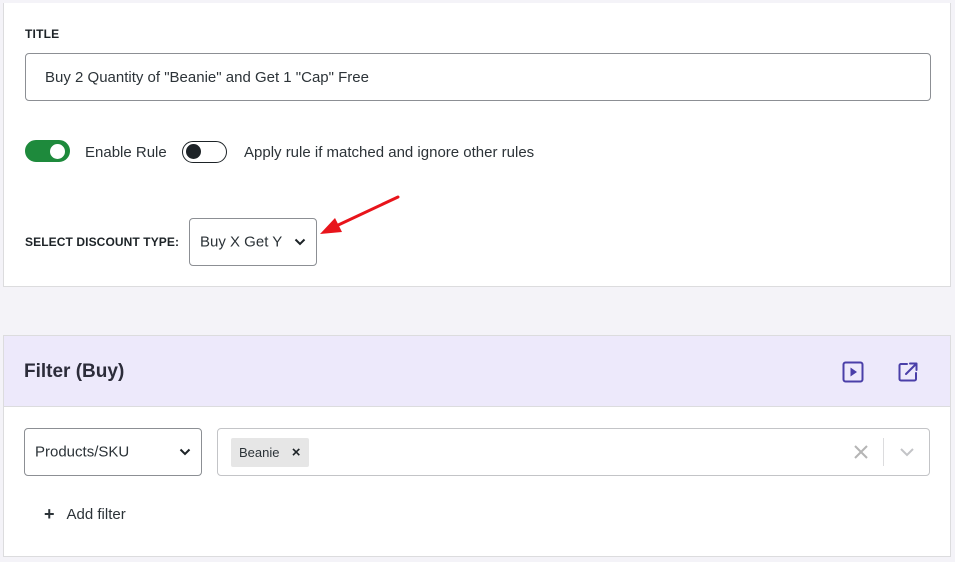 The height and width of the screenshot is (562, 955). What do you see at coordinates (573, 452) in the screenshot?
I see `product-multiselect: Beanie ×` at bounding box center [573, 452].